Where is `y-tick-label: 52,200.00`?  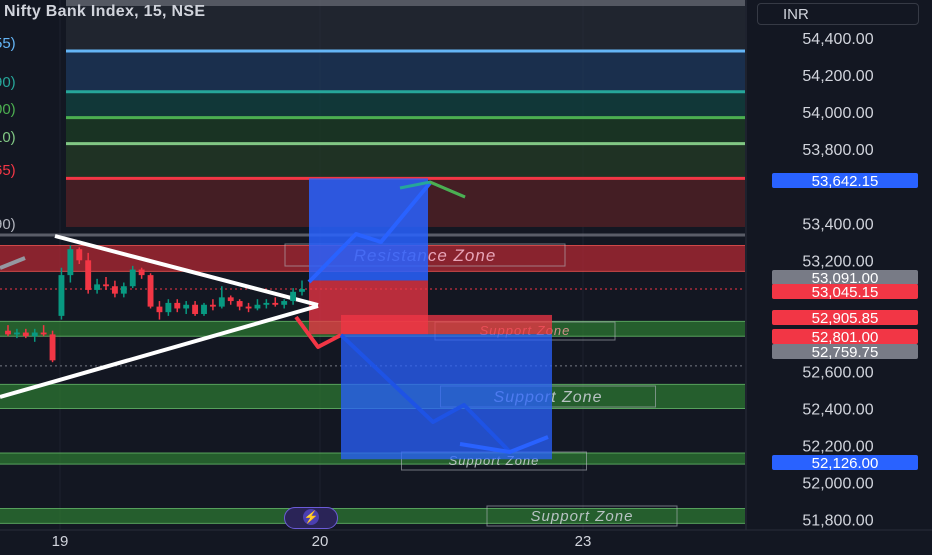
y-tick-label: 52,200.00 is located at coordinates (837, 447).